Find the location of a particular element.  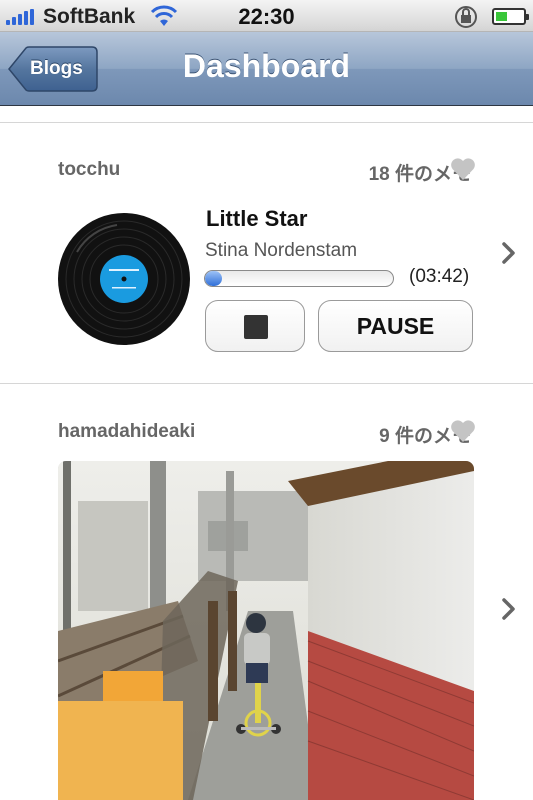

track-artist: Stina Nordenstam is located at coordinates (281, 250).